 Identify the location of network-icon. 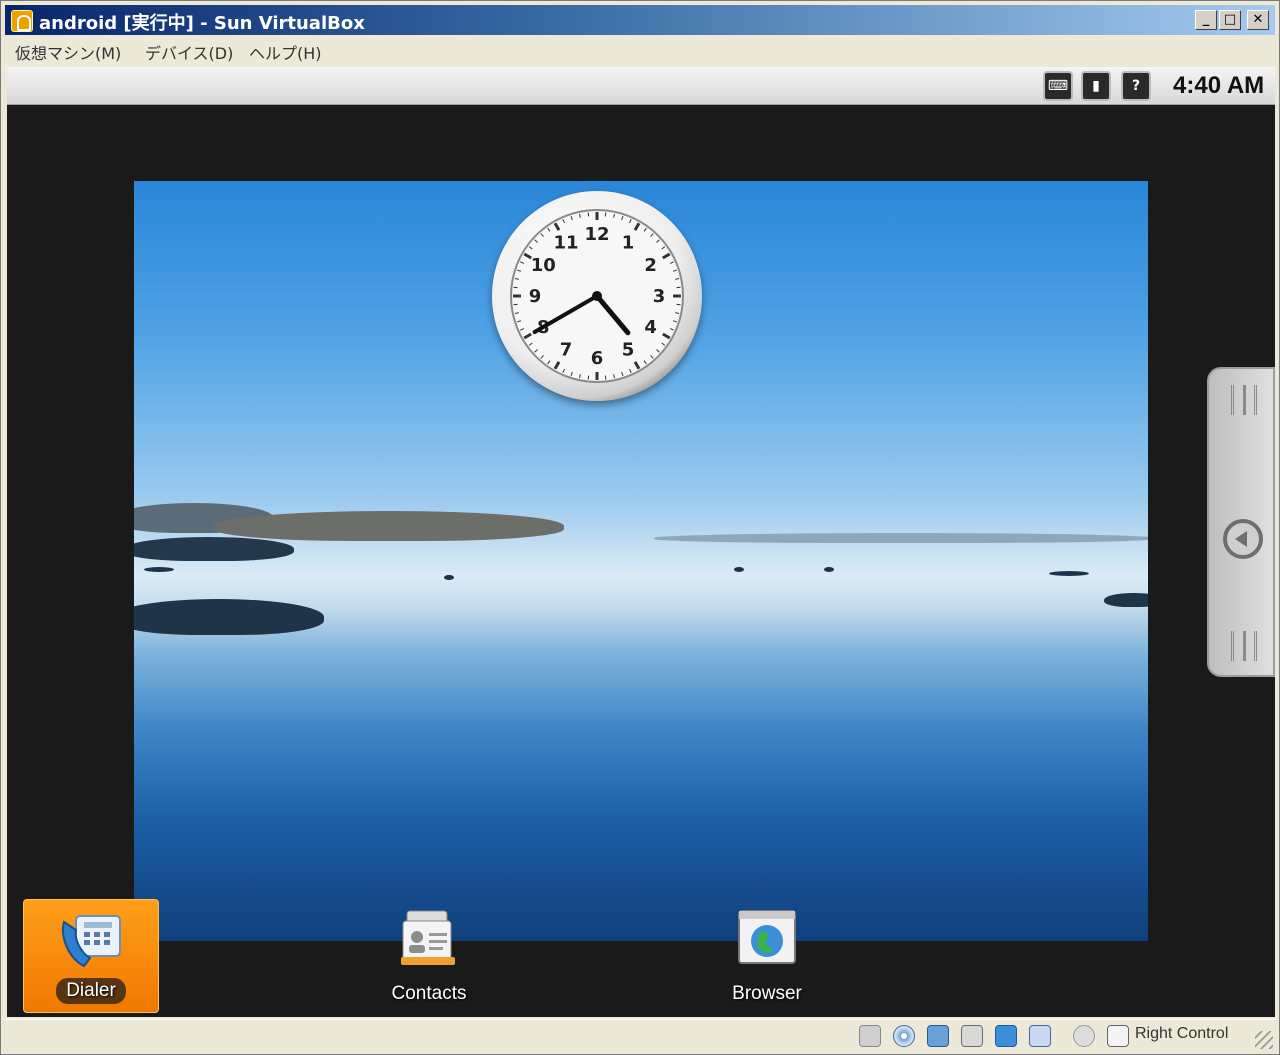
(938, 1036).